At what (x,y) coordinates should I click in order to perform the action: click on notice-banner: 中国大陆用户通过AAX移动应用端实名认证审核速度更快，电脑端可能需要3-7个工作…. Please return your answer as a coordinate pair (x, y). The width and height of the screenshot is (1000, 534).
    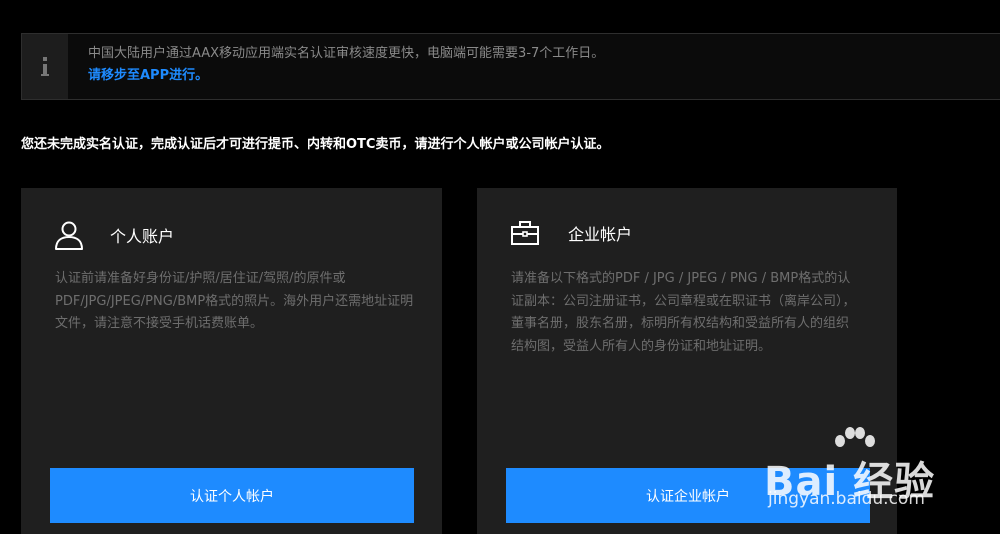
    Looking at the image, I should click on (510, 66).